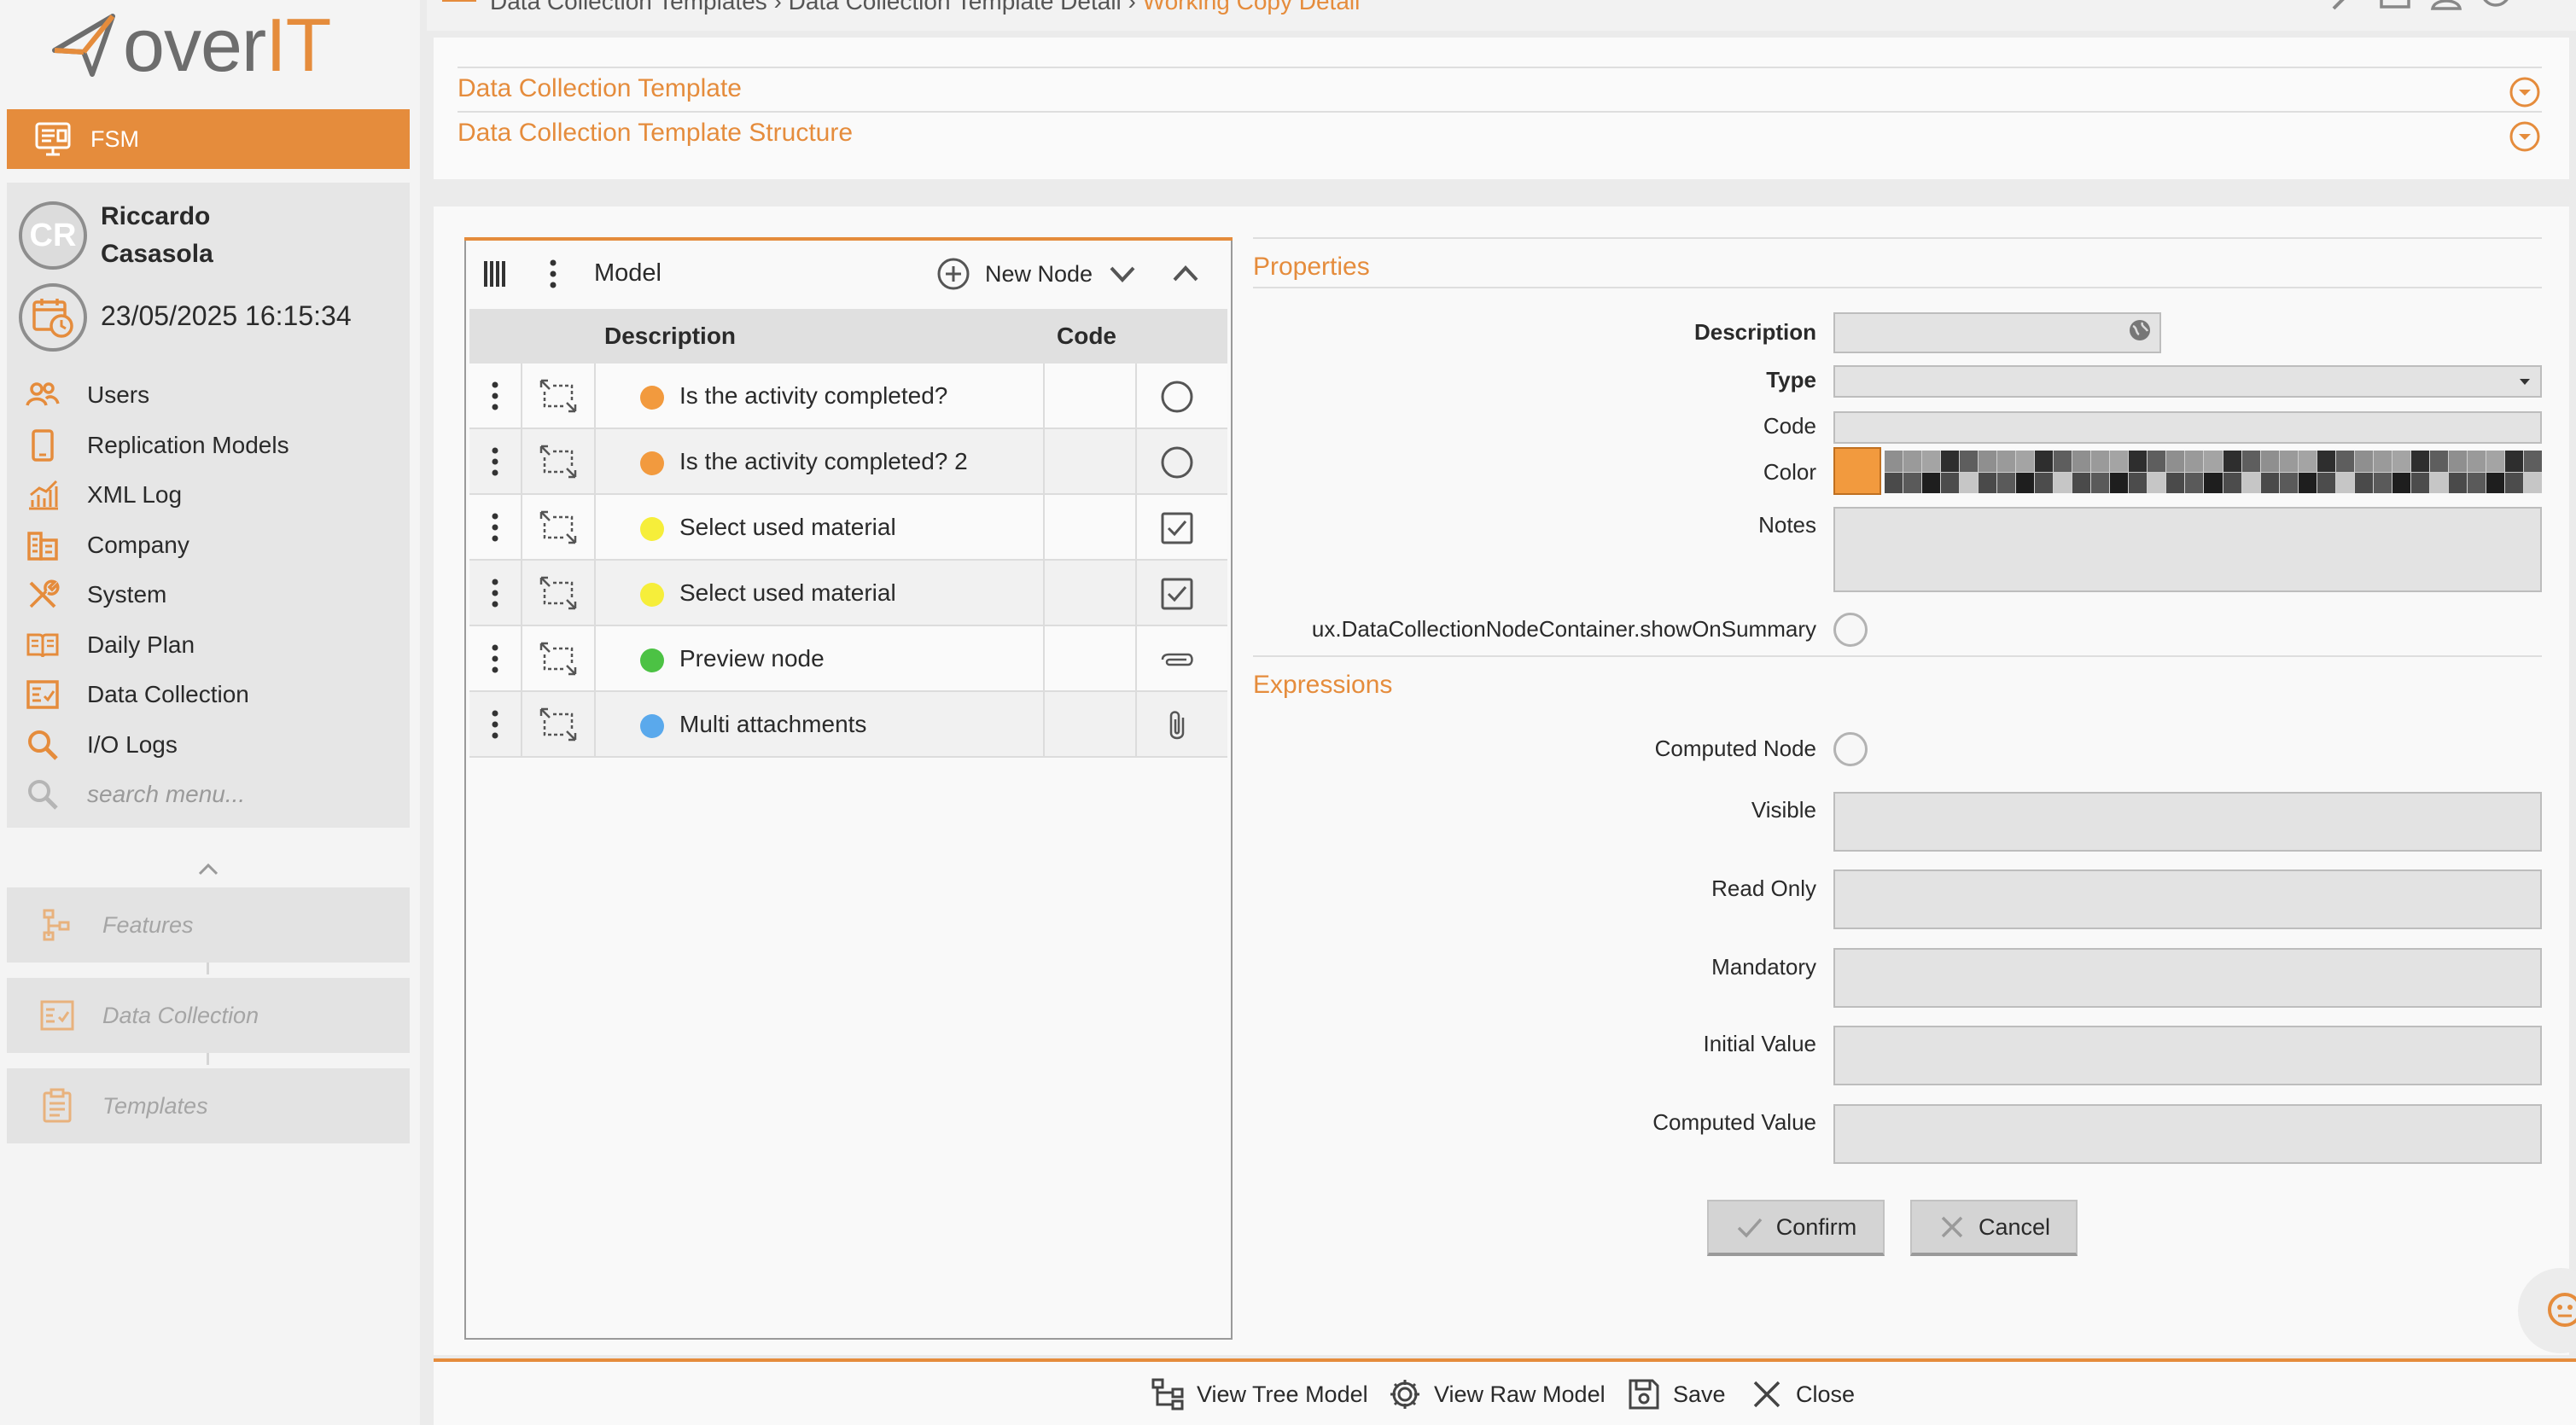  What do you see at coordinates (208, 139) in the screenshot?
I see `module-fsm-button: FSM` at bounding box center [208, 139].